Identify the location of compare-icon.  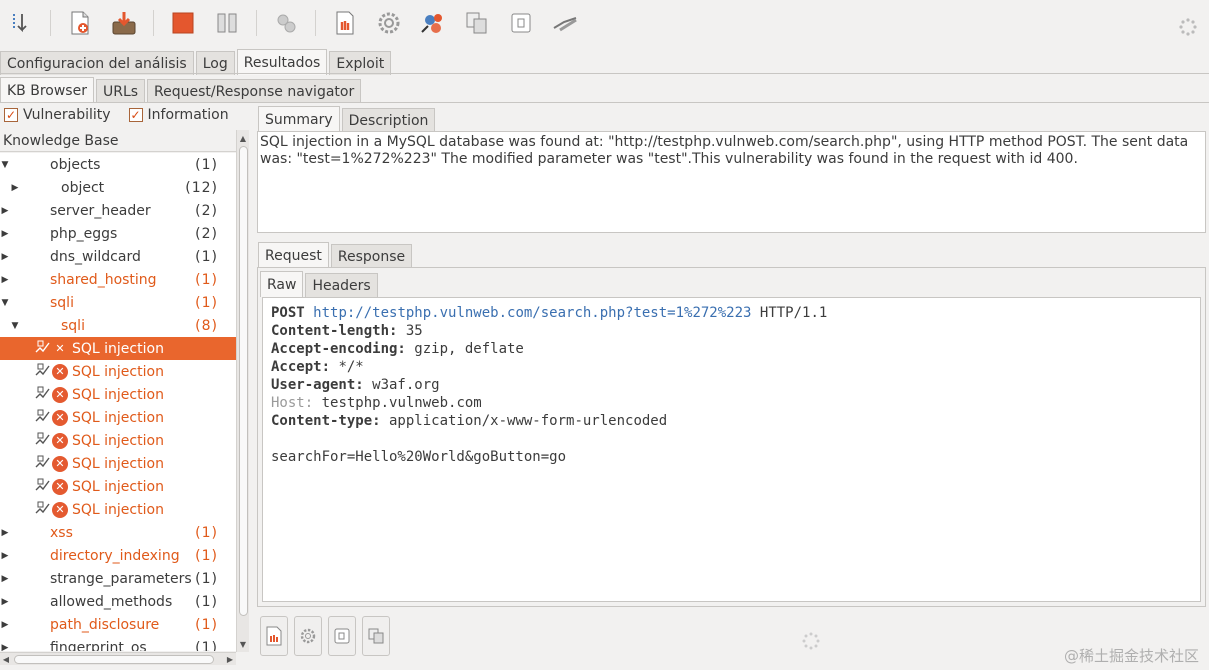
(477, 23).